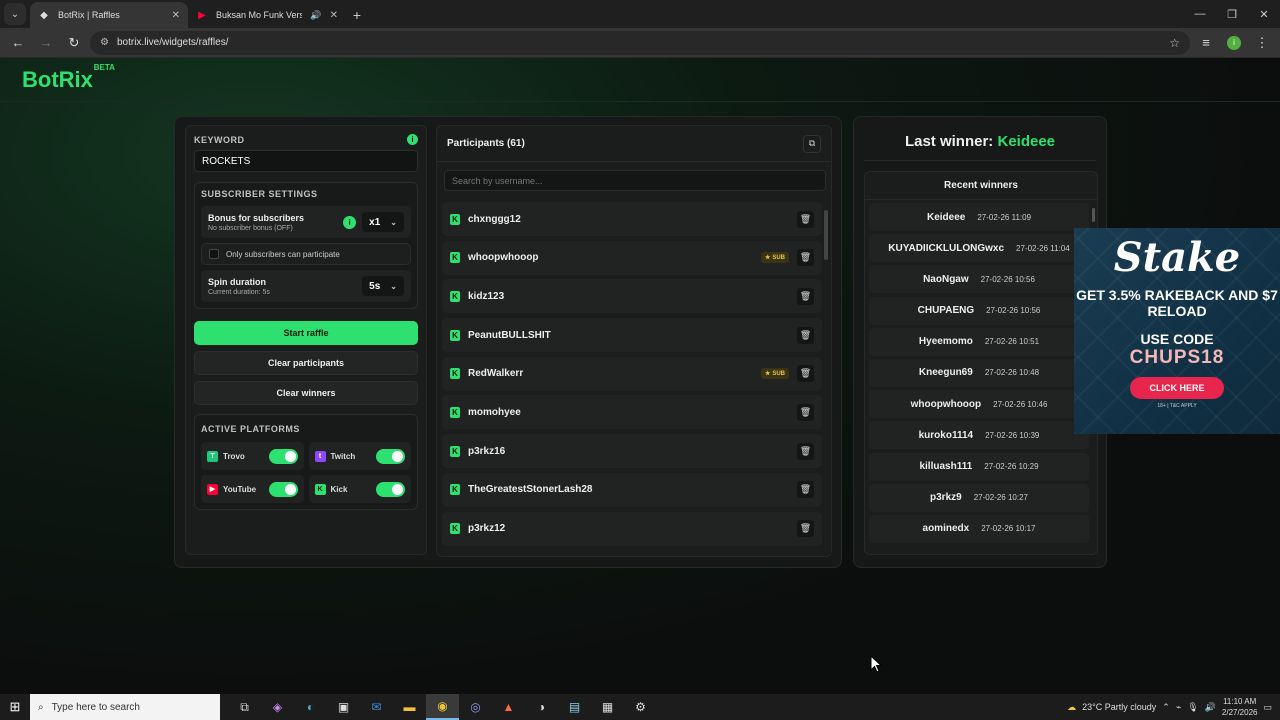  I want to click on spin-duration-select: 5s ⌄, so click(383, 286).